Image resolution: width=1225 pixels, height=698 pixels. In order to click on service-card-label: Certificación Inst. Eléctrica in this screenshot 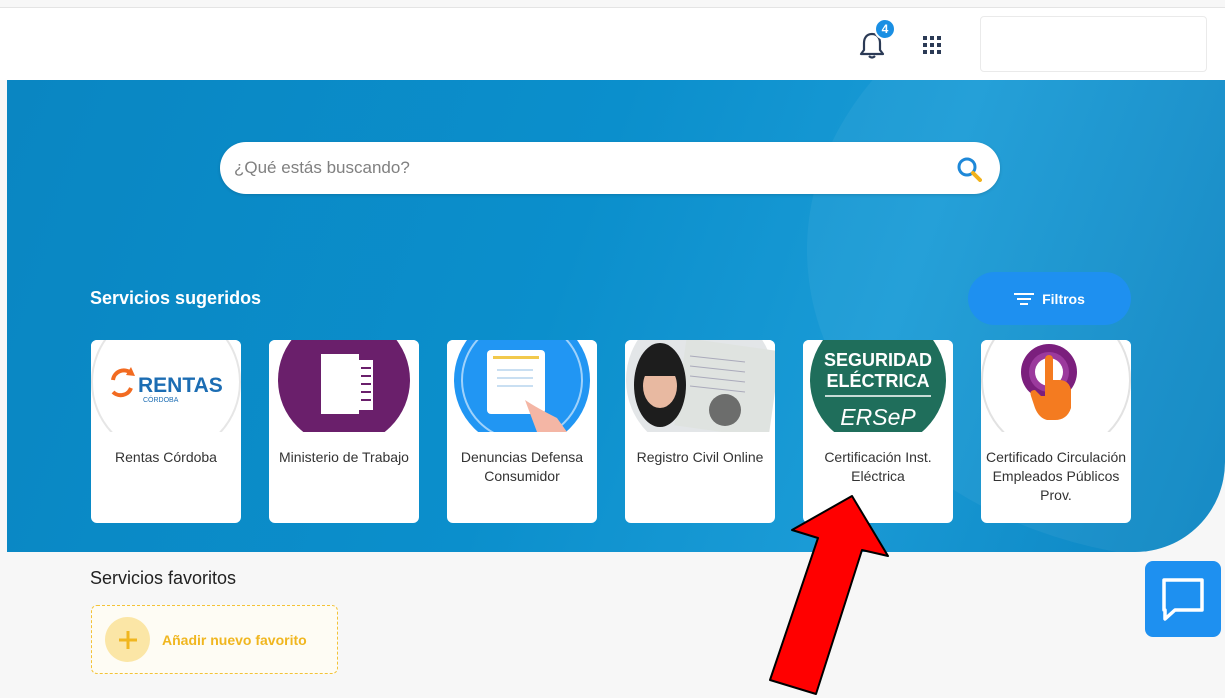, I will do `click(878, 466)`.